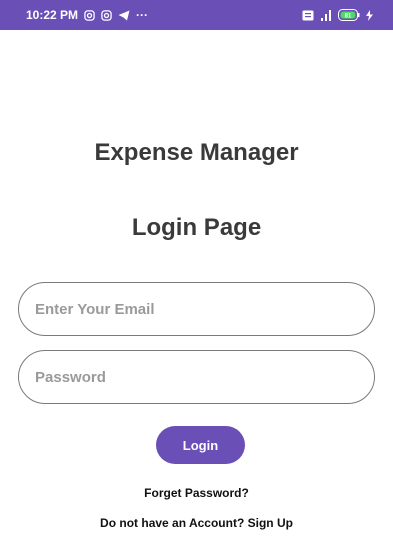 The width and height of the screenshot is (393, 536). Describe the element at coordinates (142, 15) in the screenshot. I see `more-notifications-icon: ···` at that location.